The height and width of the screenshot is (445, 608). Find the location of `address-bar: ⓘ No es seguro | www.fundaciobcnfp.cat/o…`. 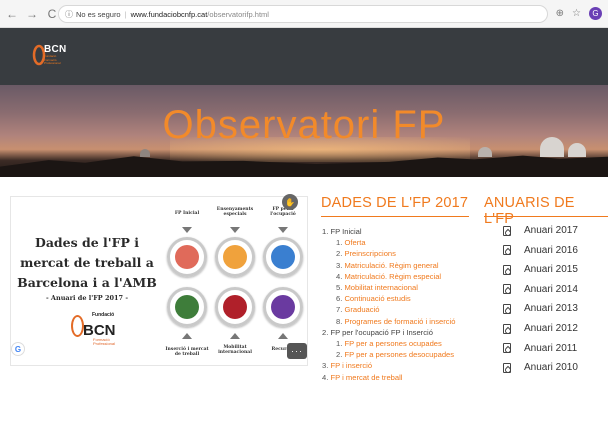

address-bar: ⓘ No es seguro | www.fundaciobcnfp.cat/o… is located at coordinates (303, 14).